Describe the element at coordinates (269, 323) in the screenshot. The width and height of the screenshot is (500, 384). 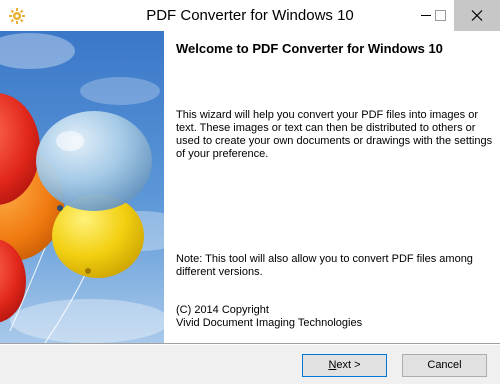
I see `company-text: Vivid Document Imaging Technologies` at that location.